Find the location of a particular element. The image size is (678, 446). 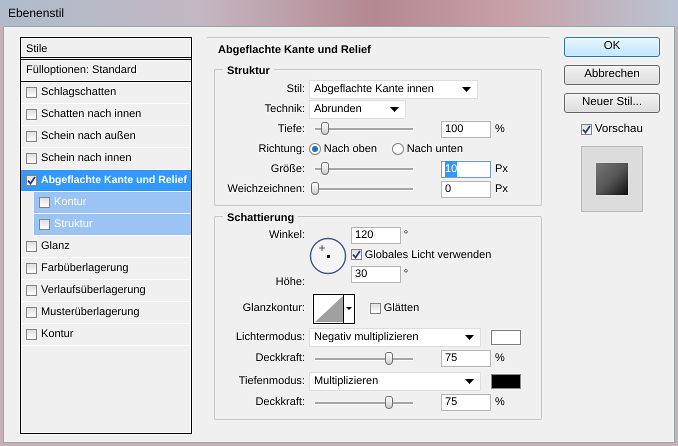

field-label: Größe: is located at coordinates (287, 169).